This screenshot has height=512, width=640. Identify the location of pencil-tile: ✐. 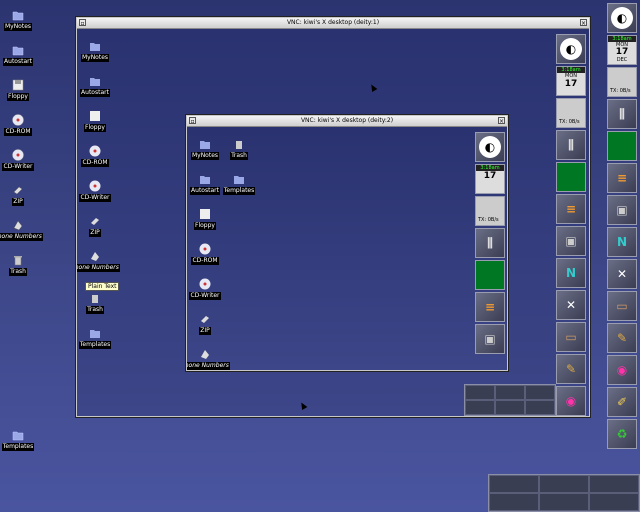
(622, 402).